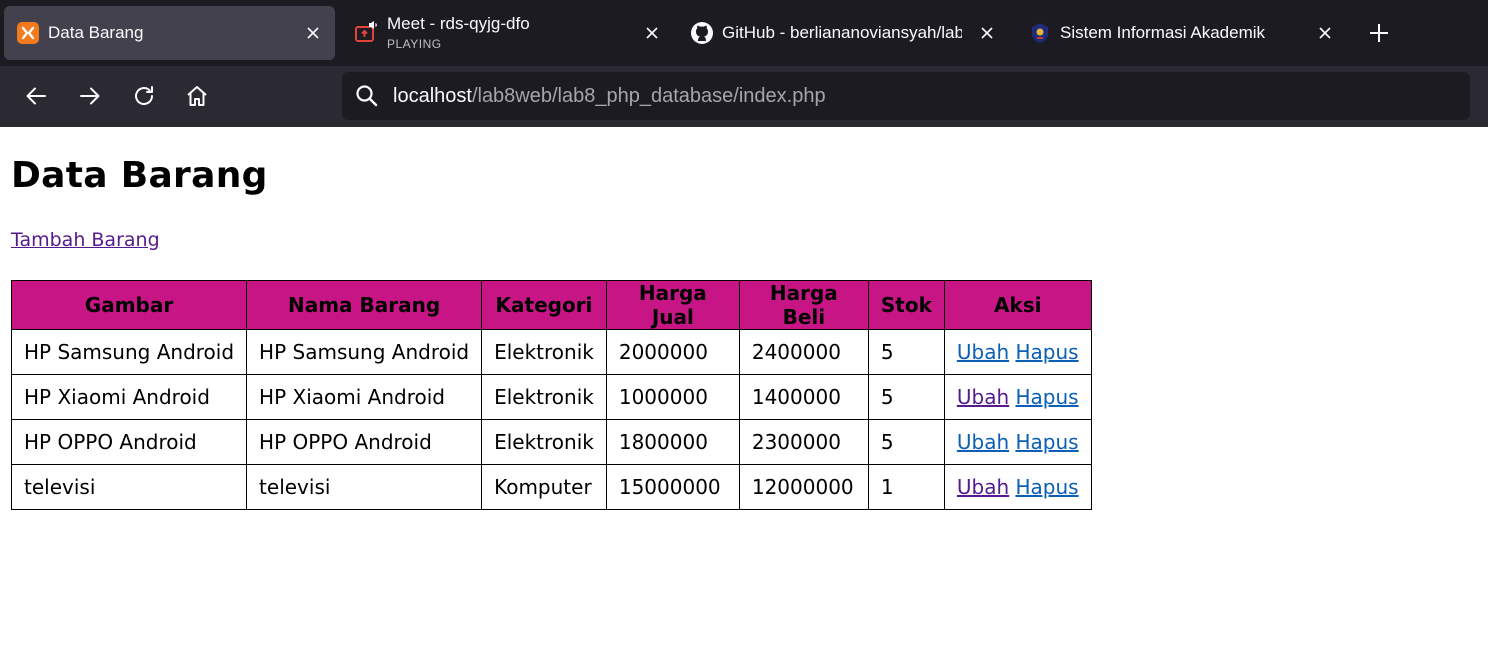 The width and height of the screenshot is (1488, 657). I want to click on cell-harga-beli: 12000000, so click(803, 487).